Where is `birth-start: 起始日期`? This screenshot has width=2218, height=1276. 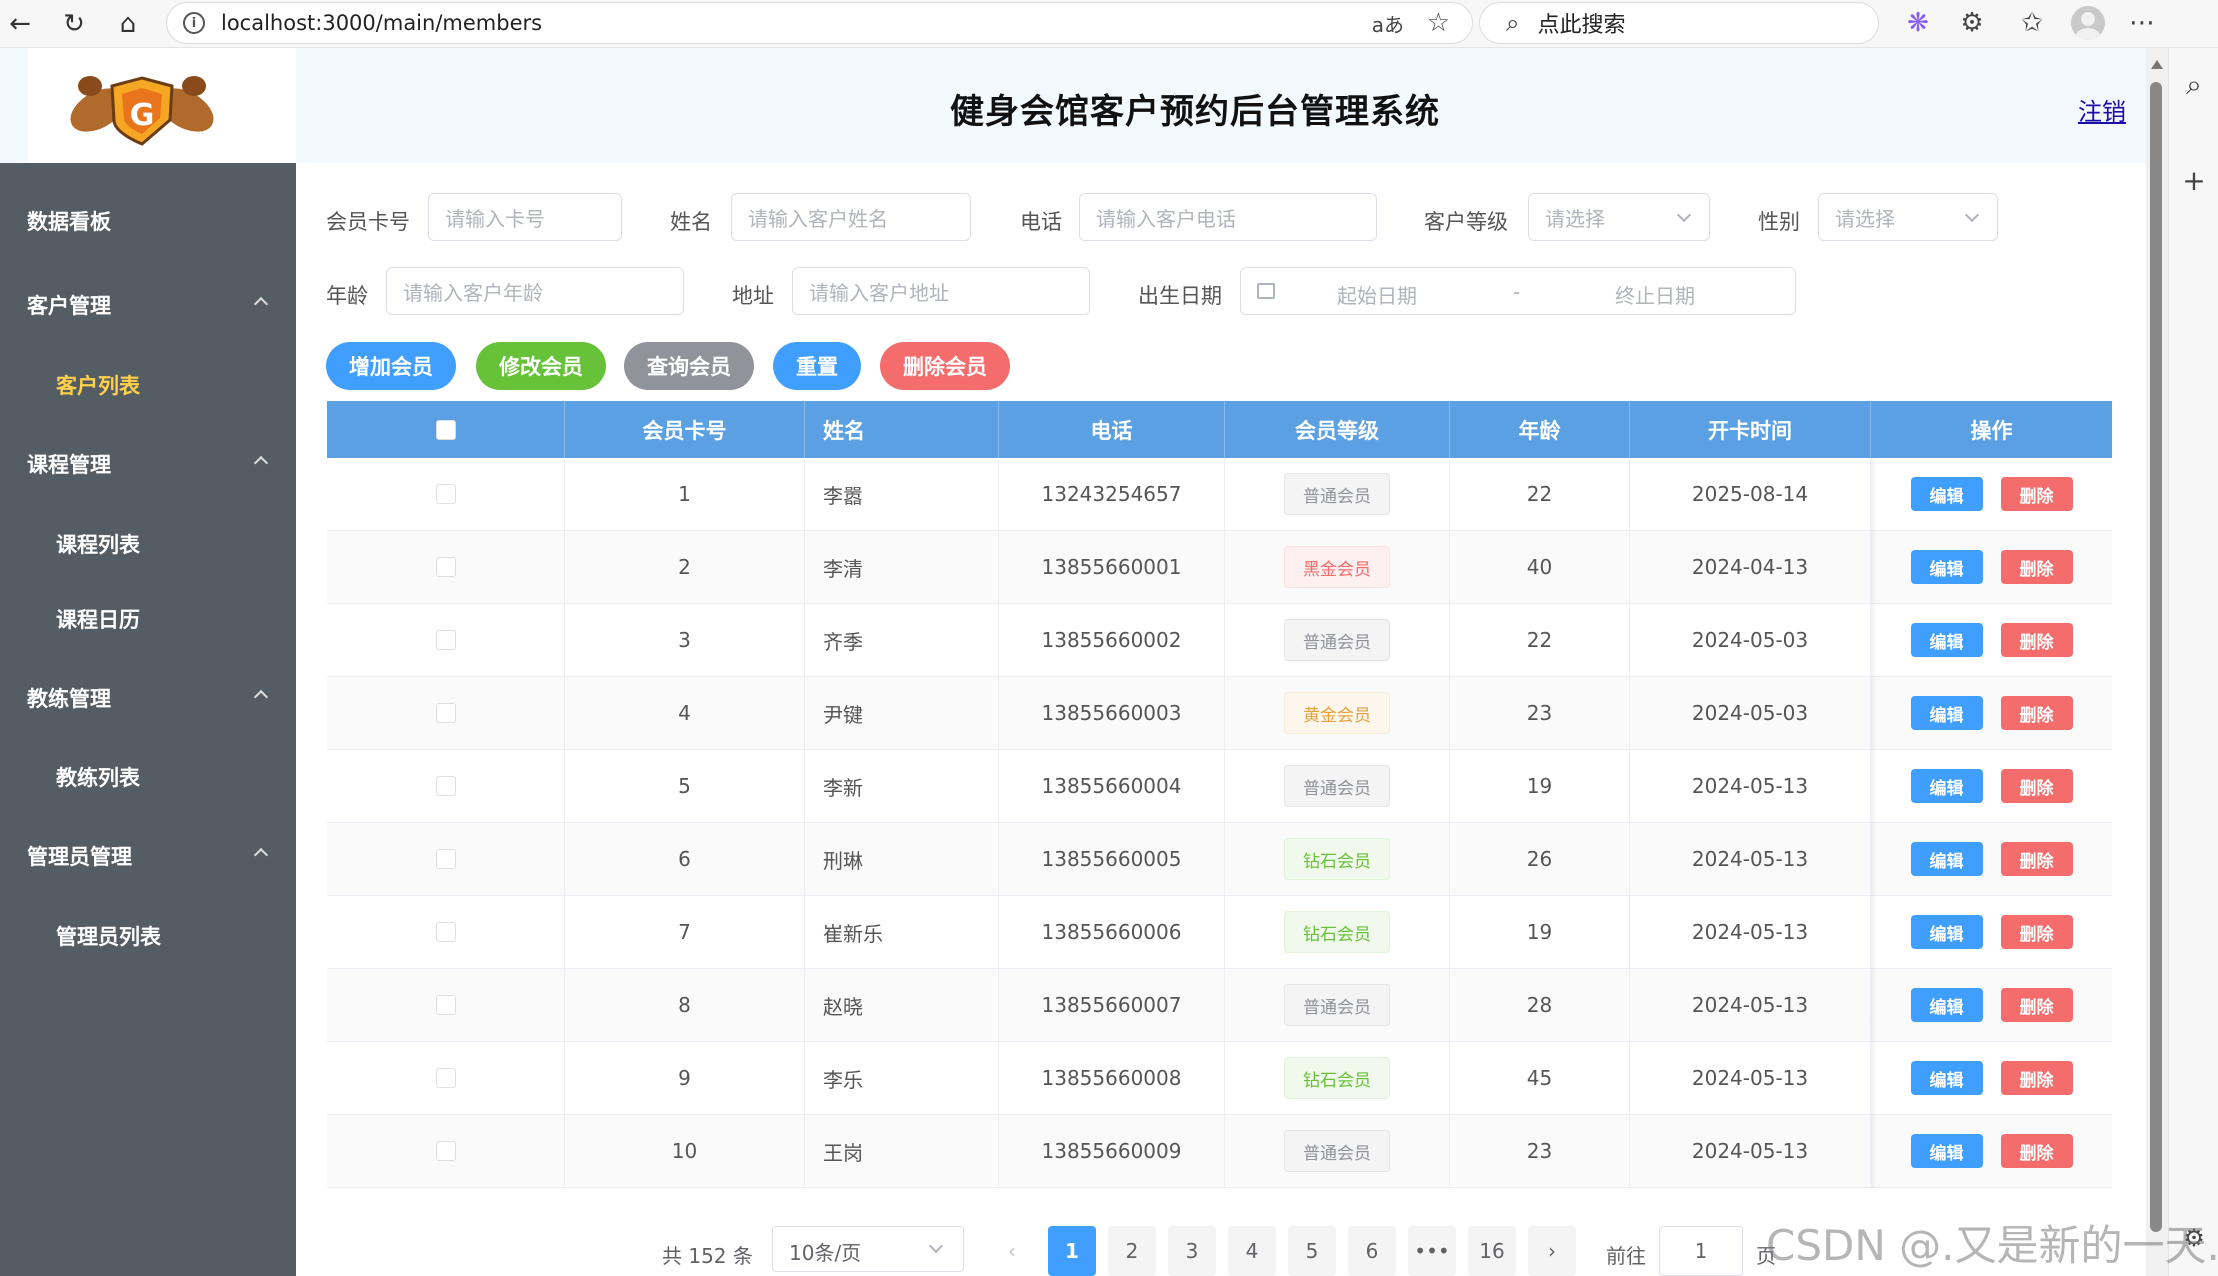 birth-start: 起始日期 is located at coordinates (1377, 294).